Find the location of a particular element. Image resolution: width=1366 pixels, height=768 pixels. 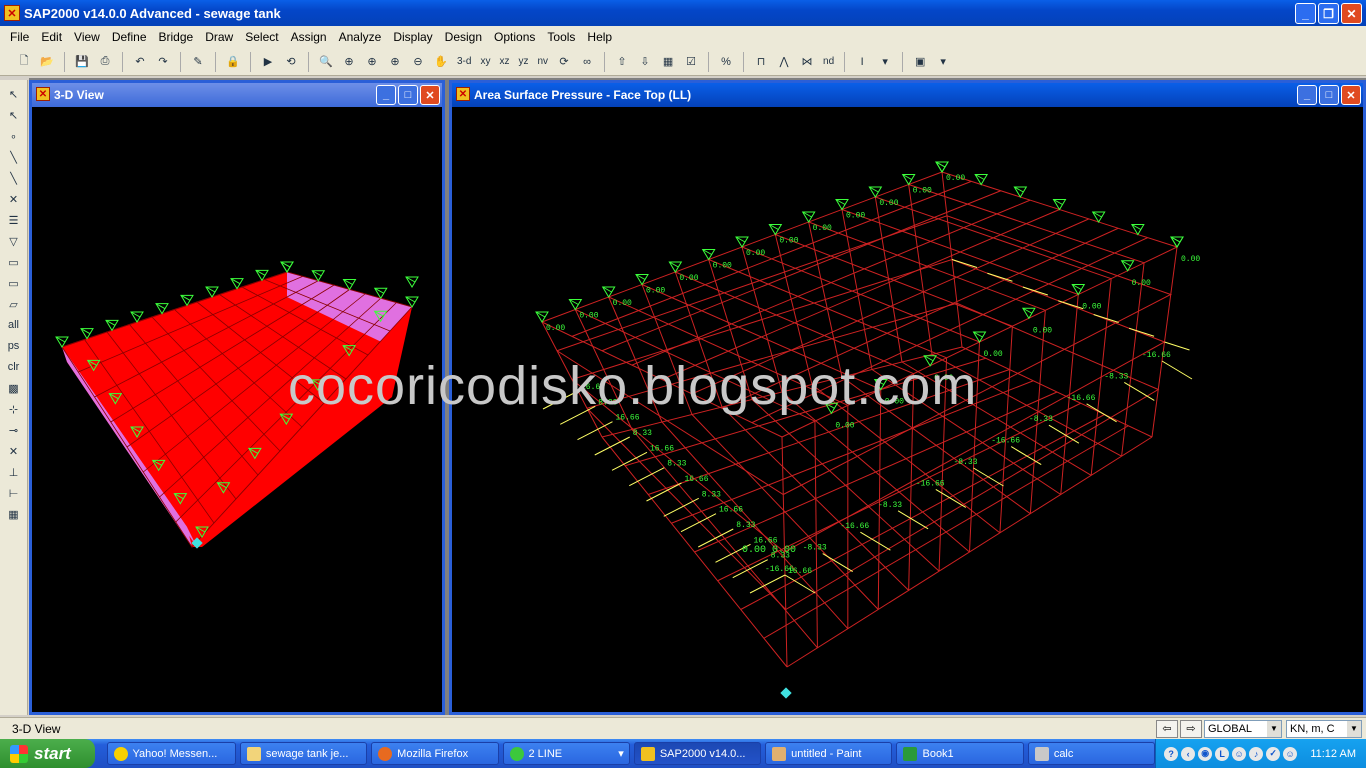

menu-tools: Tools is located at coordinates (561, 37).